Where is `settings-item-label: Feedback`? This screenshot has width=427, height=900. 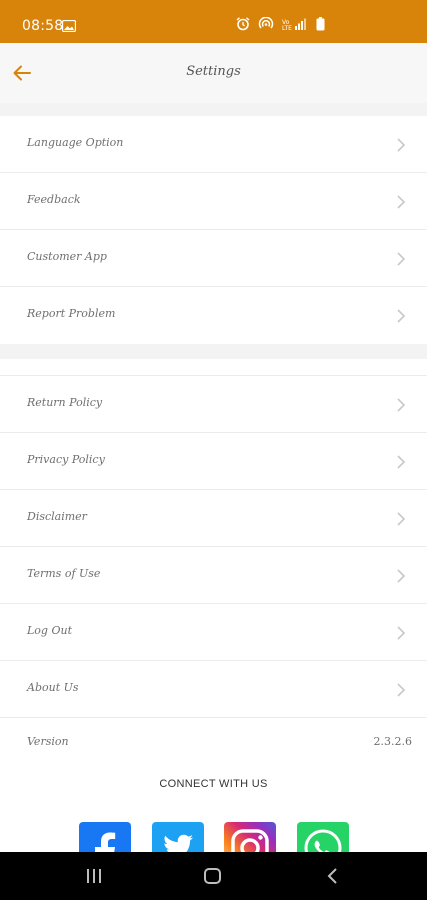
settings-item-label: Feedback is located at coordinates (54, 199).